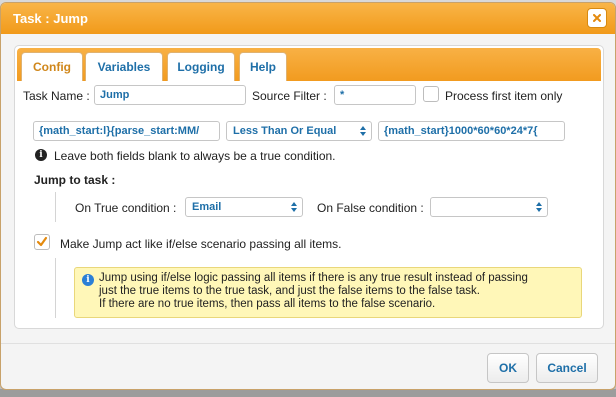 Image resolution: width=616 pixels, height=397 pixels. What do you see at coordinates (126, 208) in the screenshot?
I see `on-true-label: On True condition :` at bounding box center [126, 208].